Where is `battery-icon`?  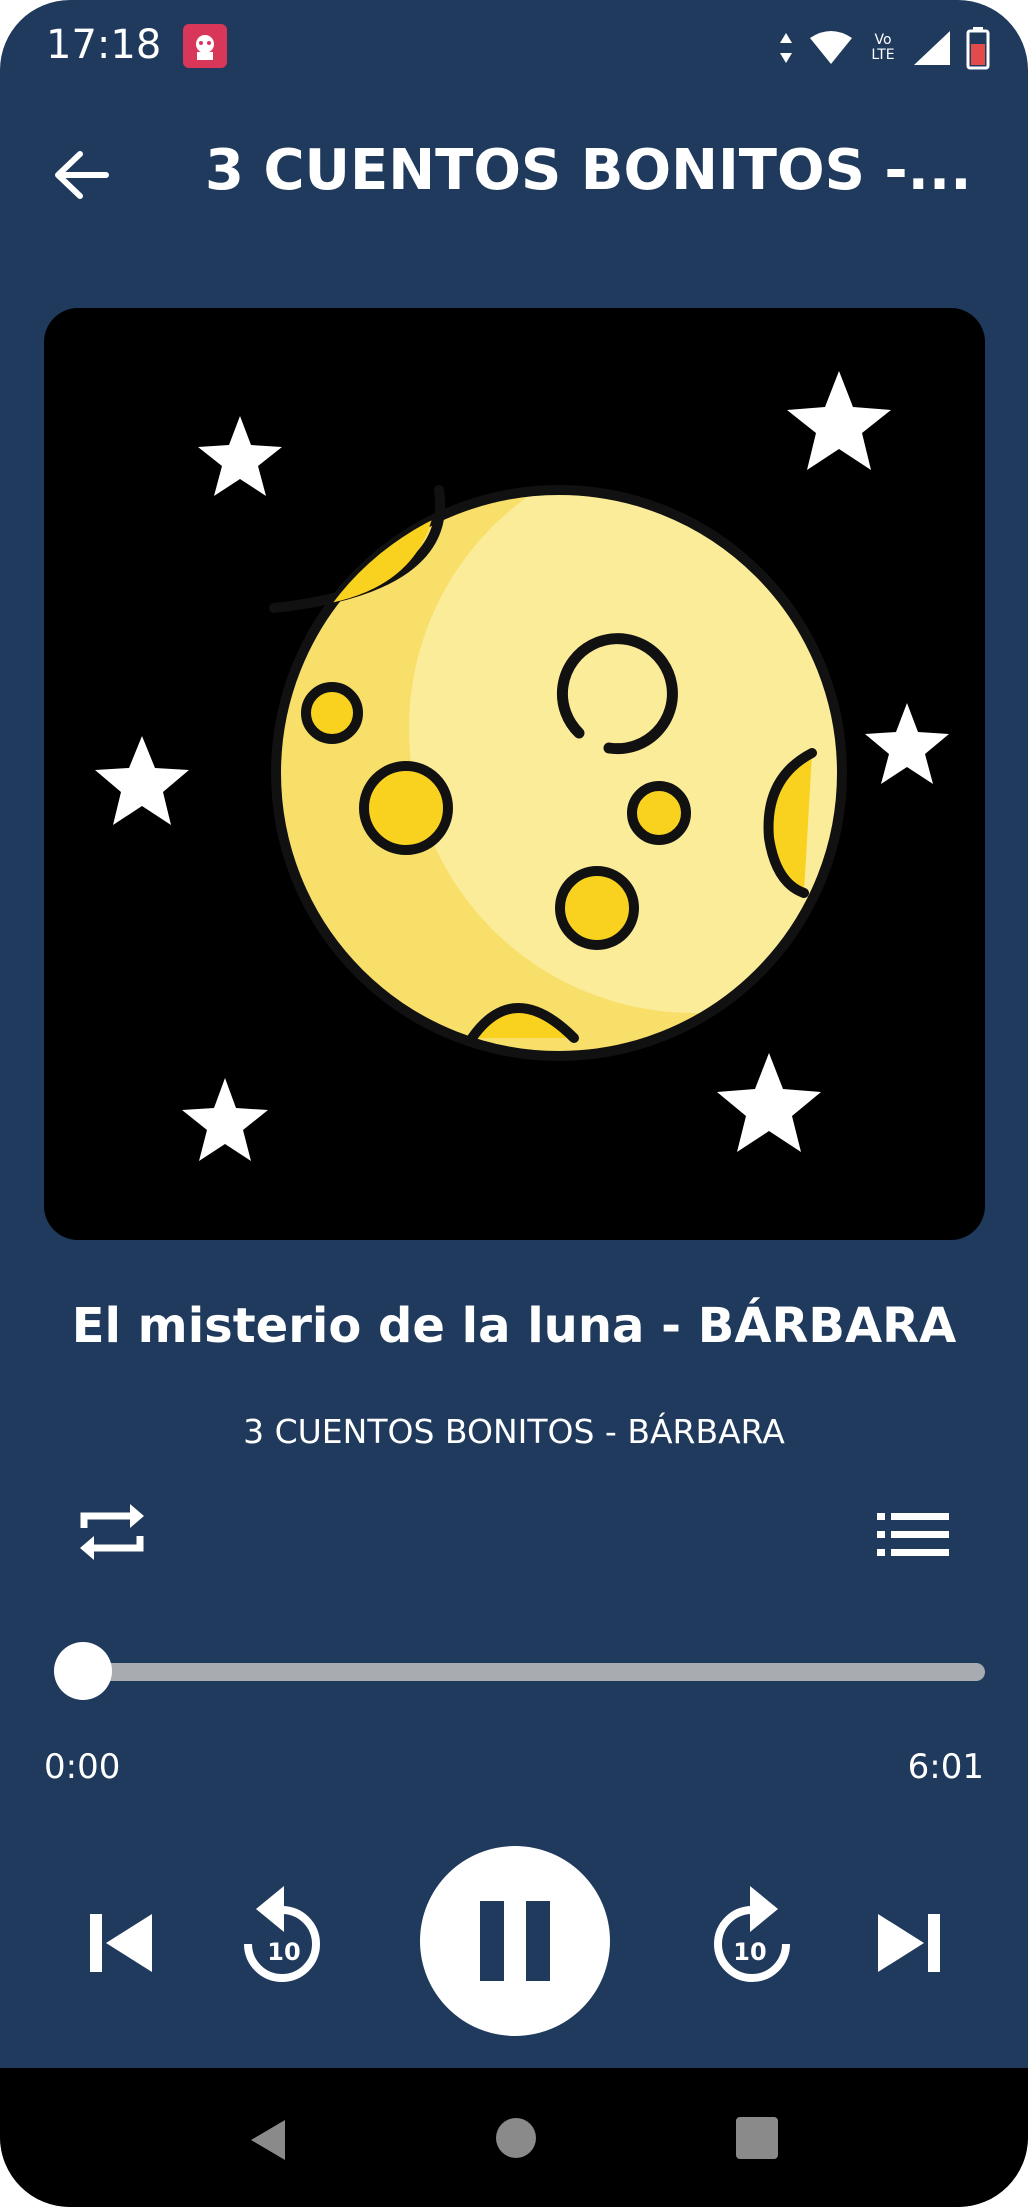
battery-icon is located at coordinates (978, 48).